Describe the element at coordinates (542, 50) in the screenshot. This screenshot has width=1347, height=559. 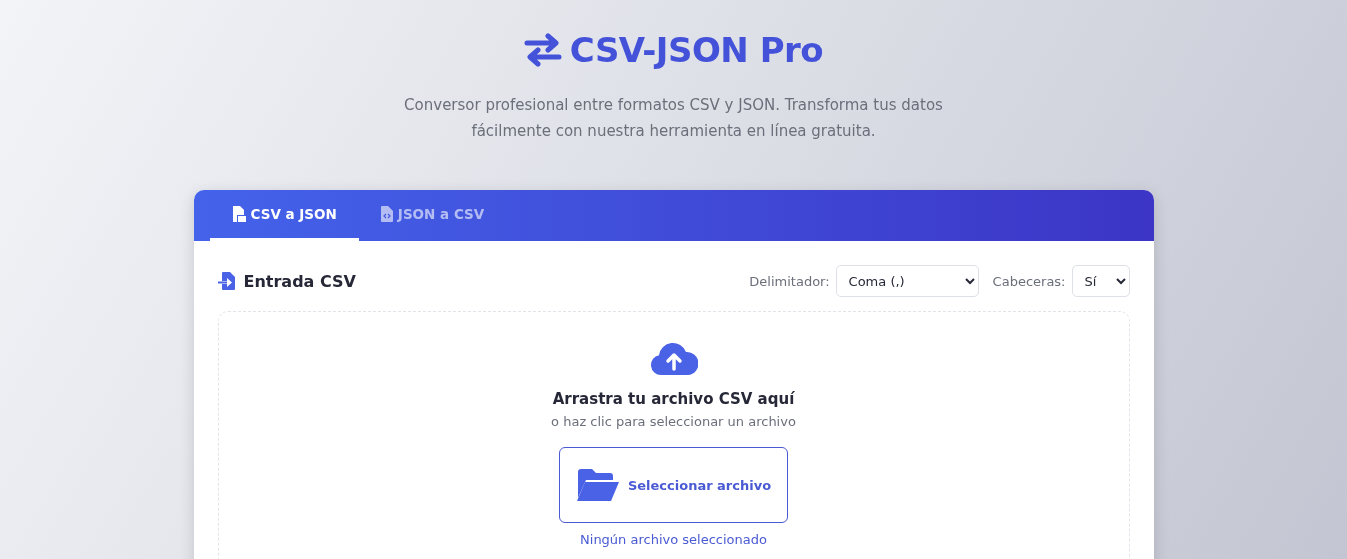
I see `swap-arrows-icon` at that location.